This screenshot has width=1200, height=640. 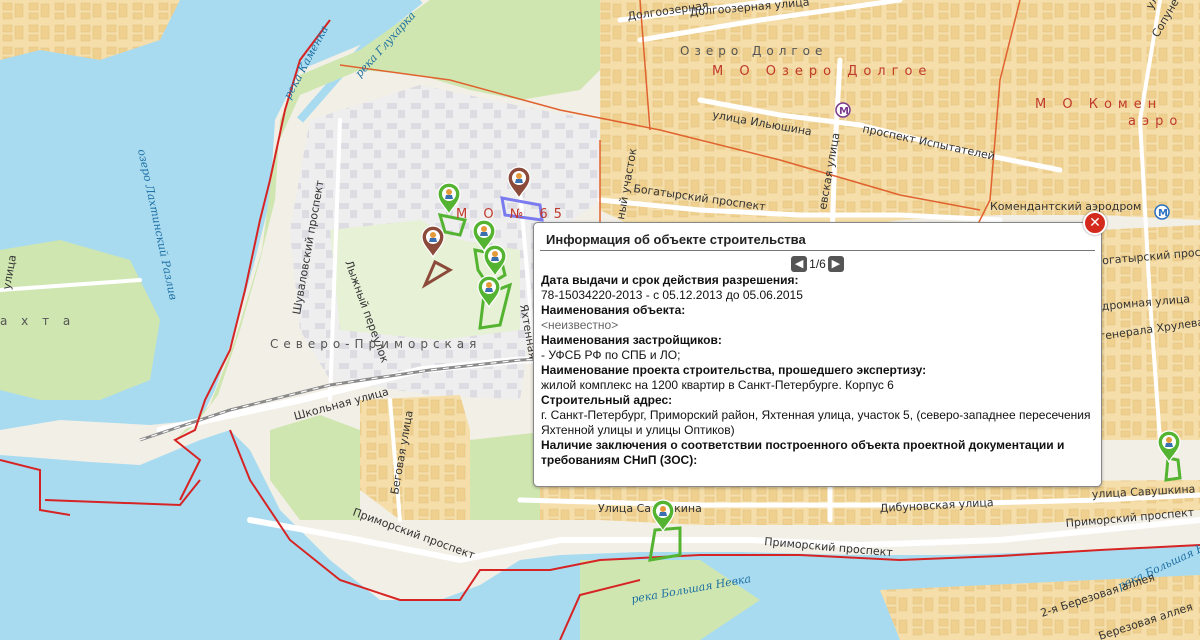 What do you see at coordinates (580, 325) in the screenshot?
I see `field-value: <неизвестно>` at bounding box center [580, 325].